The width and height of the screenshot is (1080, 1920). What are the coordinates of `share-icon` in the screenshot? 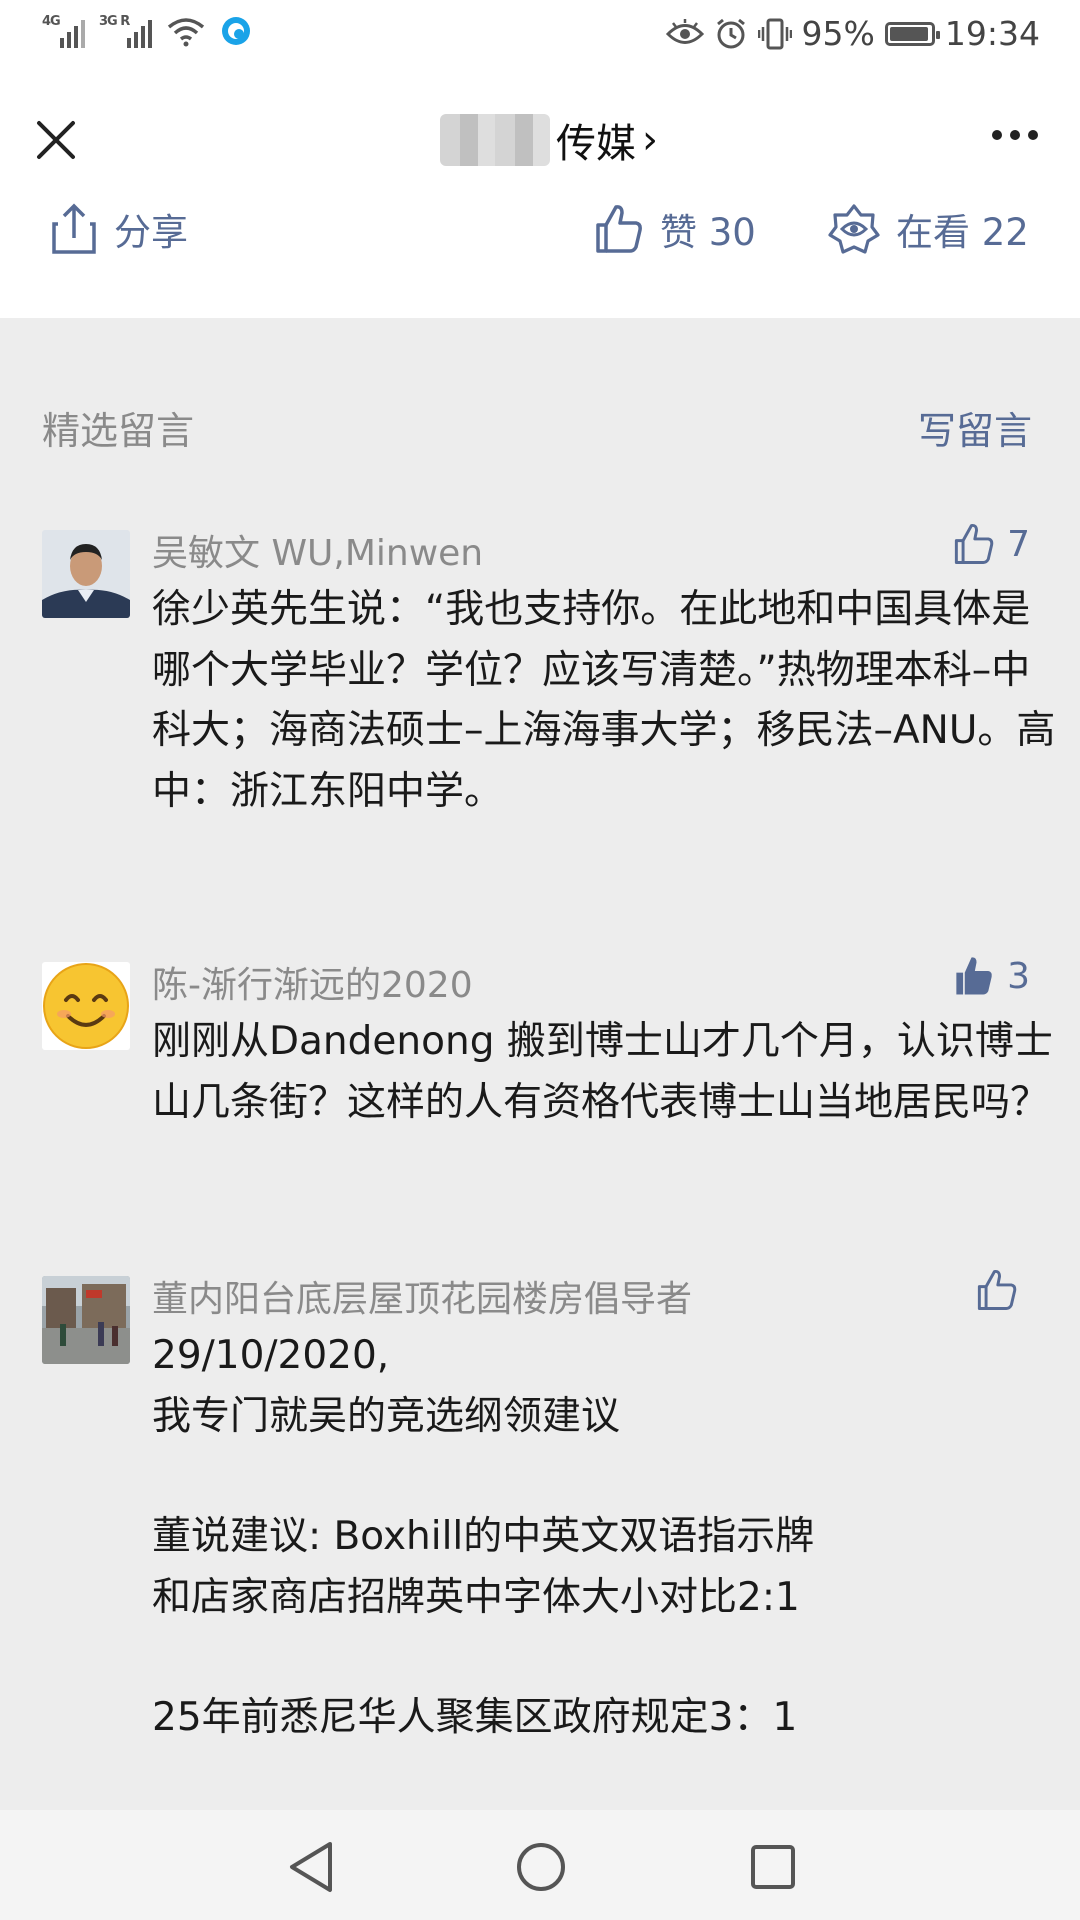 It's located at (74, 228).